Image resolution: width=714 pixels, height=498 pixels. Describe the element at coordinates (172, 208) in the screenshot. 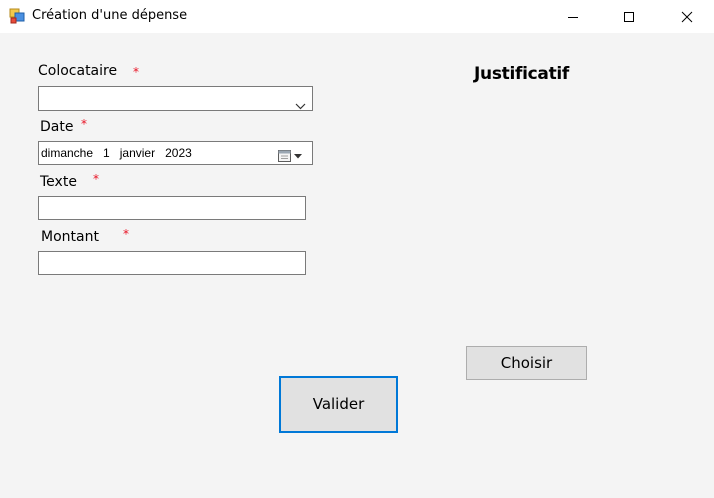

I see `texte-input` at that location.